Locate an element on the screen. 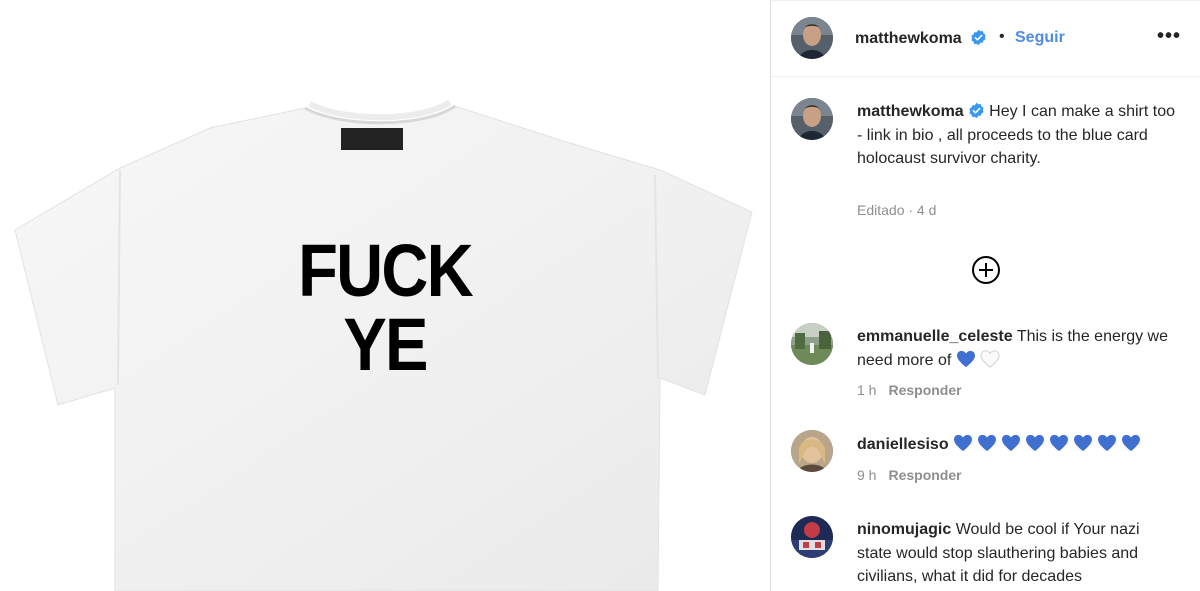  comment-meta: 9 h Responder is located at coordinates (909, 475).